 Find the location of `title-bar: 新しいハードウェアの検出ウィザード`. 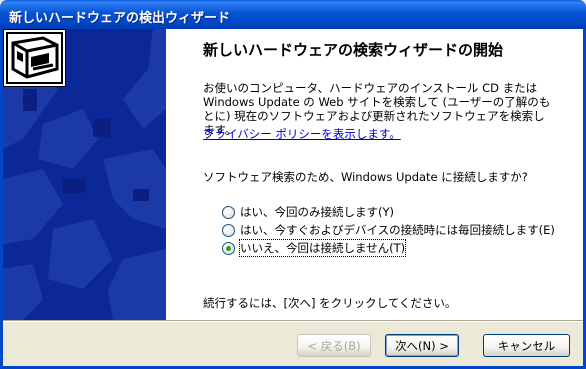

title-bar: 新しいハードウェアの検出ウィザード is located at coordinates (293, 14).